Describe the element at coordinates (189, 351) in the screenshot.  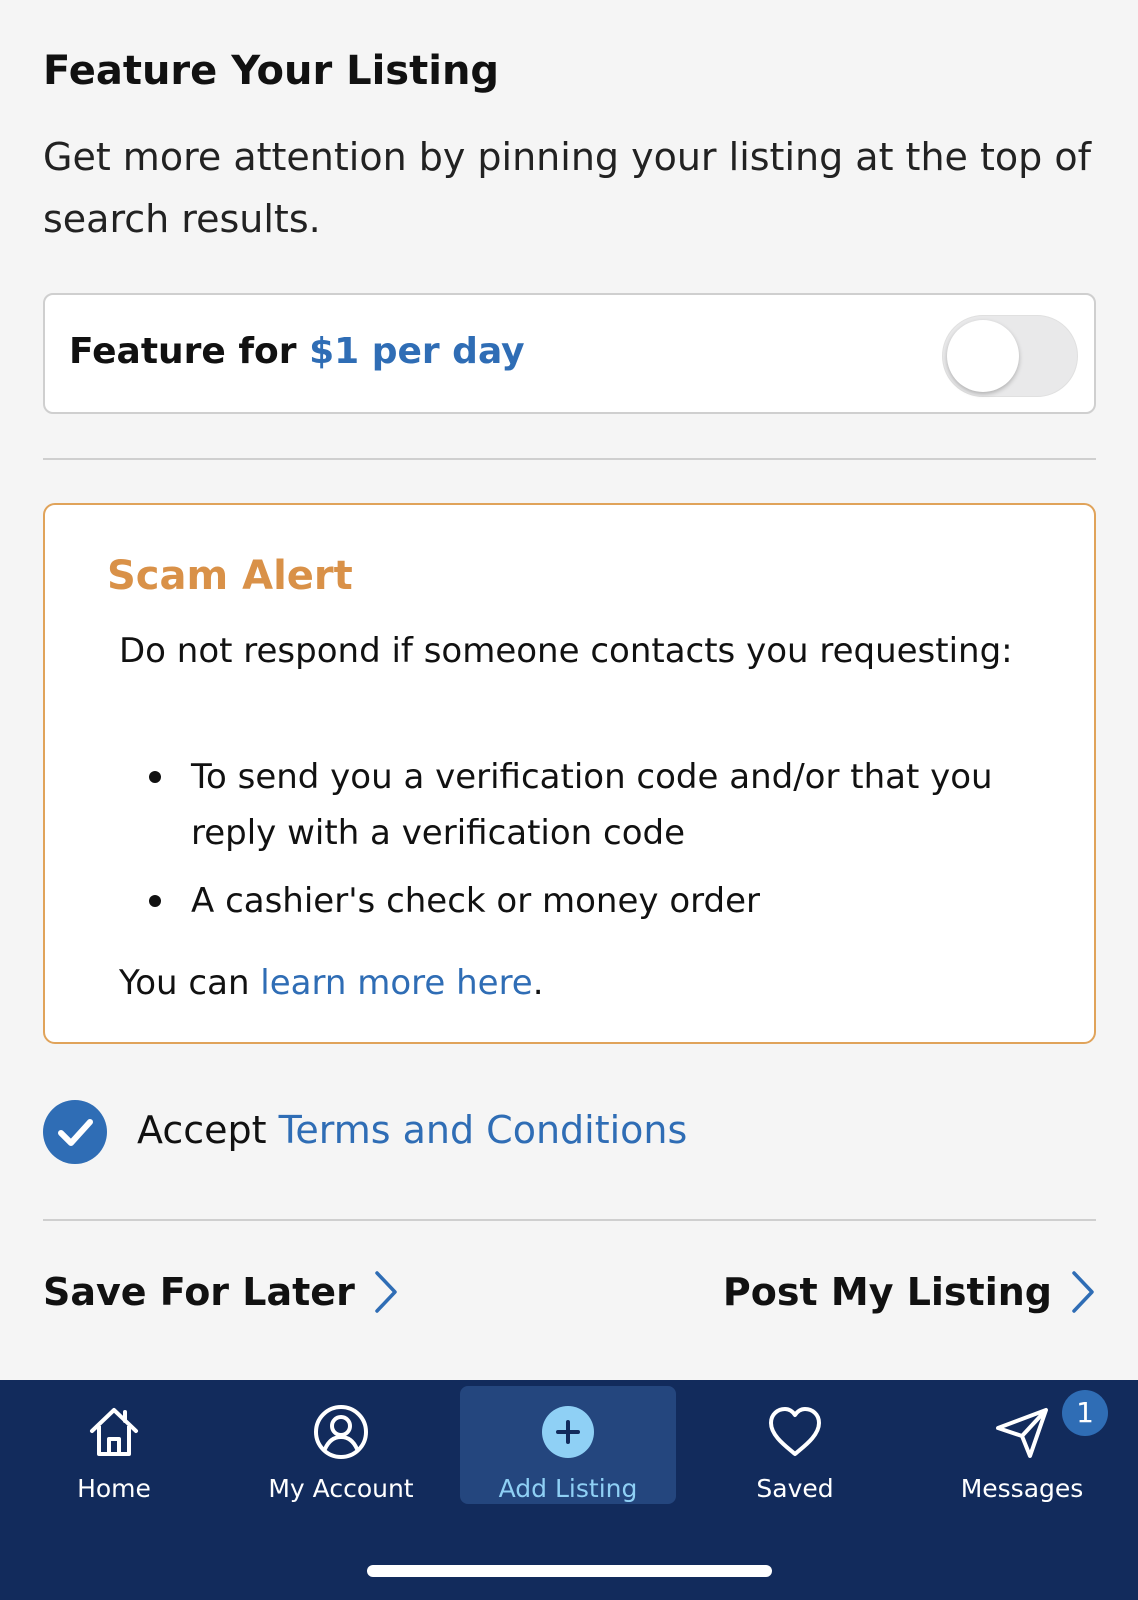
I see `feature-label-text: Feature for` at that location.